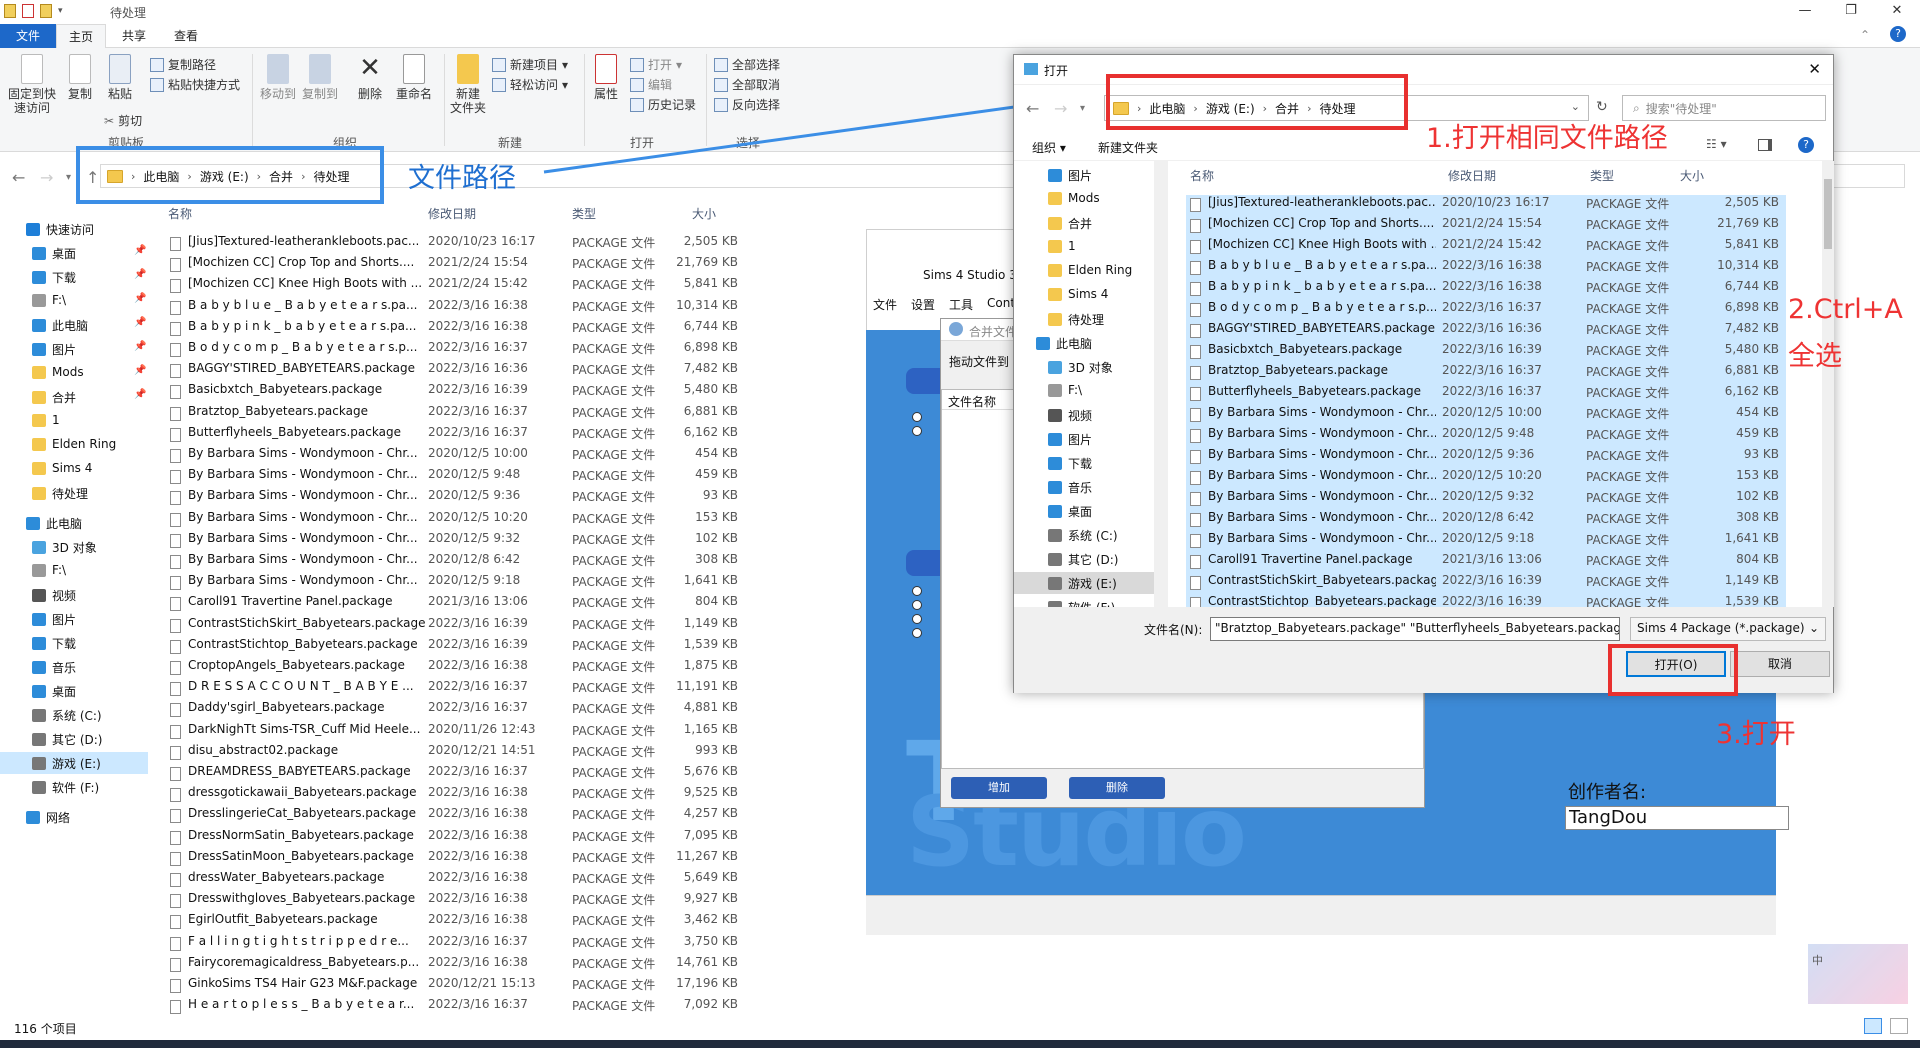  Describe the element at coordinates (18, 177) in the screenshot. I see `back-arrow-icon: ←` at that location.